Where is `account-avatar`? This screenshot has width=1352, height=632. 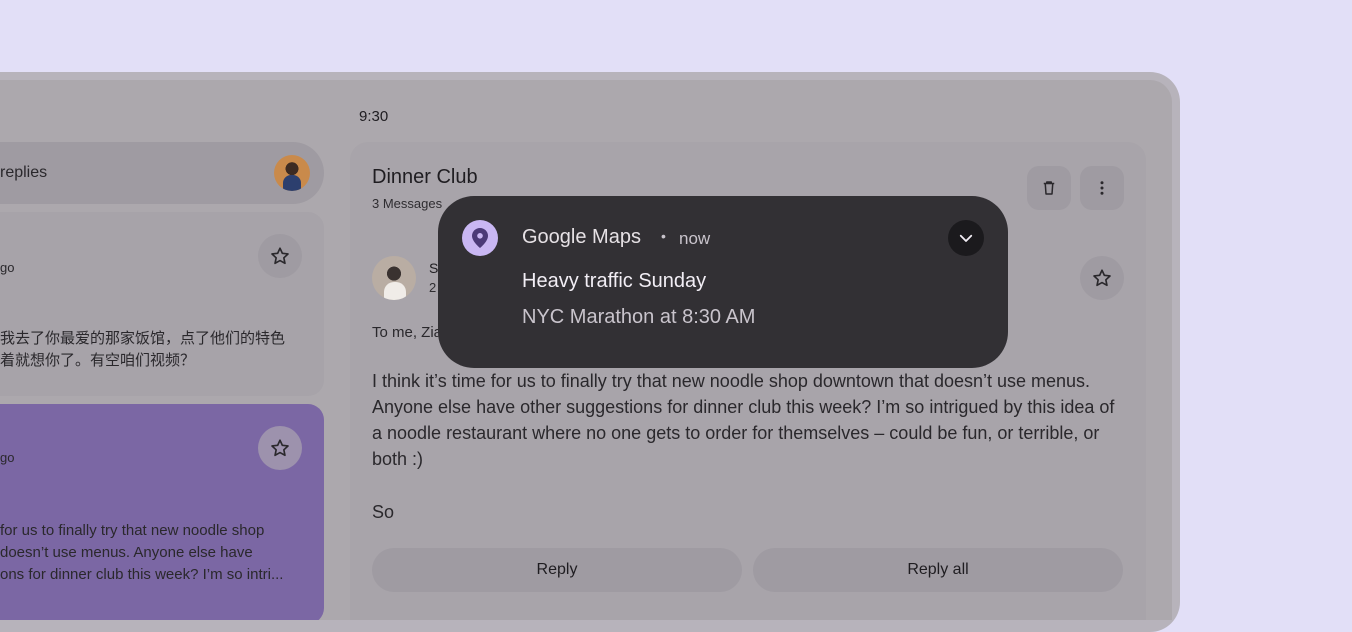
account-avatar is located at coordinates (292, 173).